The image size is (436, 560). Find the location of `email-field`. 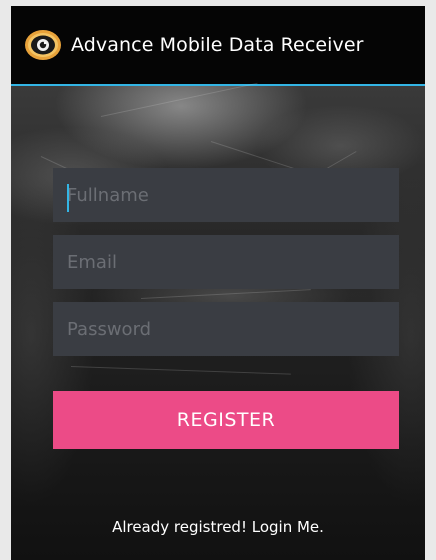

email-field is located at coordinates (226, 262).